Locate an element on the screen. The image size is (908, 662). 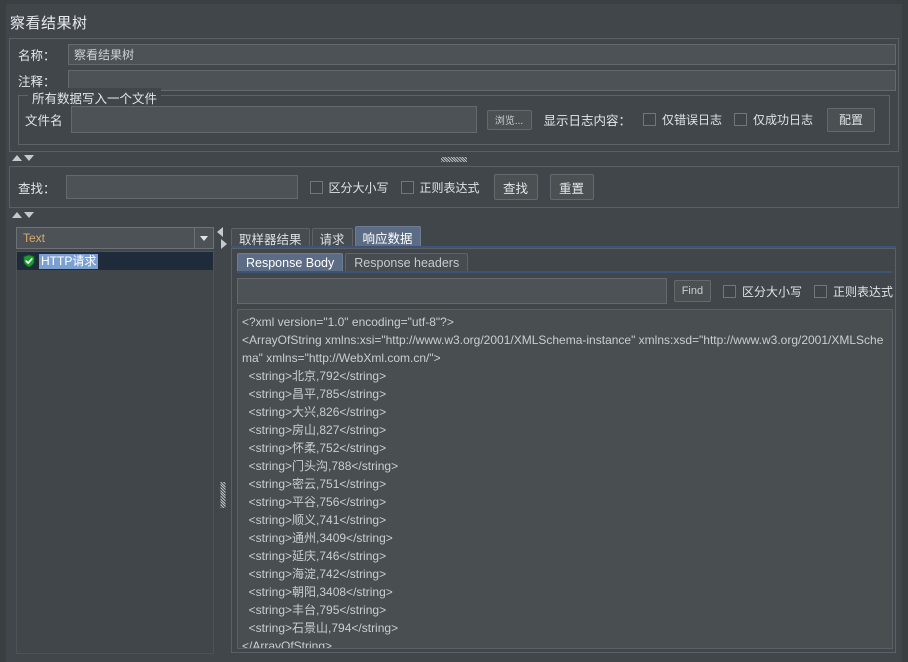
response-body-line: <string>延庆,746</string> is located at coordinates (314, 556).